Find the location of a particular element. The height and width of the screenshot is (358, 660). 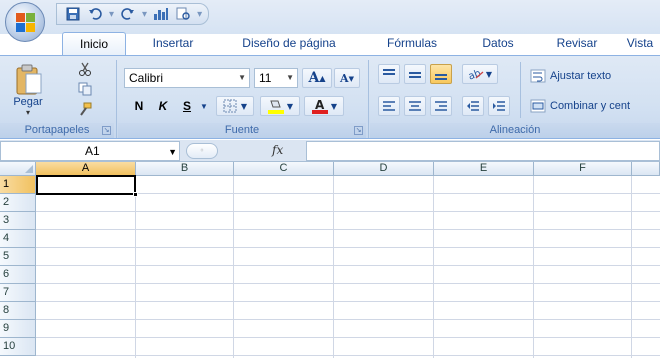

column-header-b: B is located at coordinates (185, 169).